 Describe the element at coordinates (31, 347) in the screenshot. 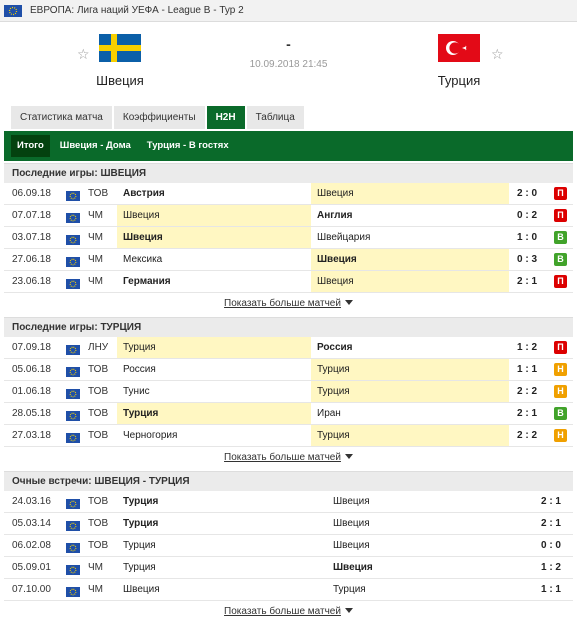

I see `match-date: 07.09.18` at that location.